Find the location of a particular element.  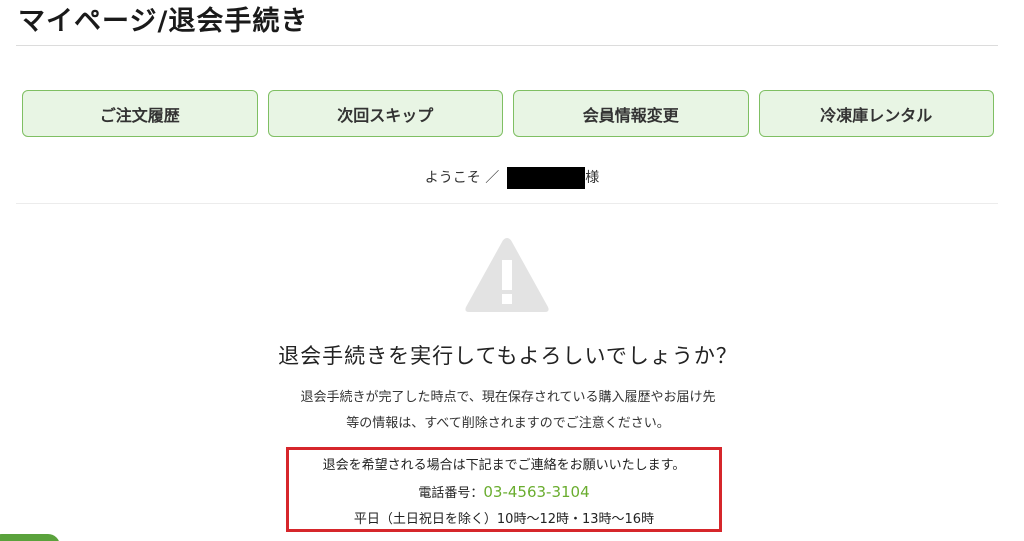

phone-row: 電話番号：03-4563-3104 is located at coordinates (504, 493).